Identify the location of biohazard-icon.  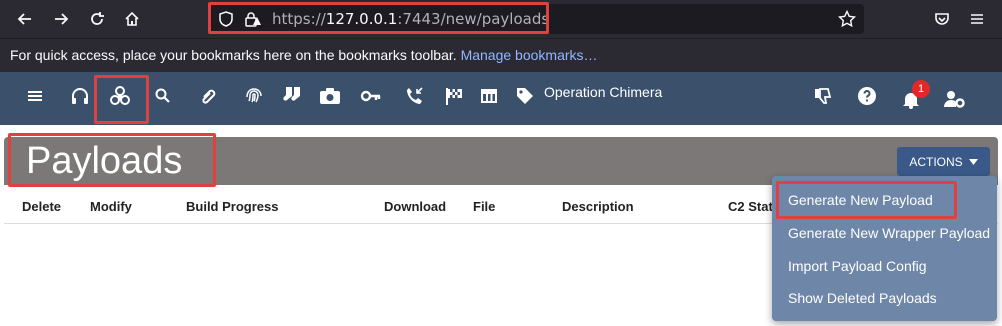
(120, 96).